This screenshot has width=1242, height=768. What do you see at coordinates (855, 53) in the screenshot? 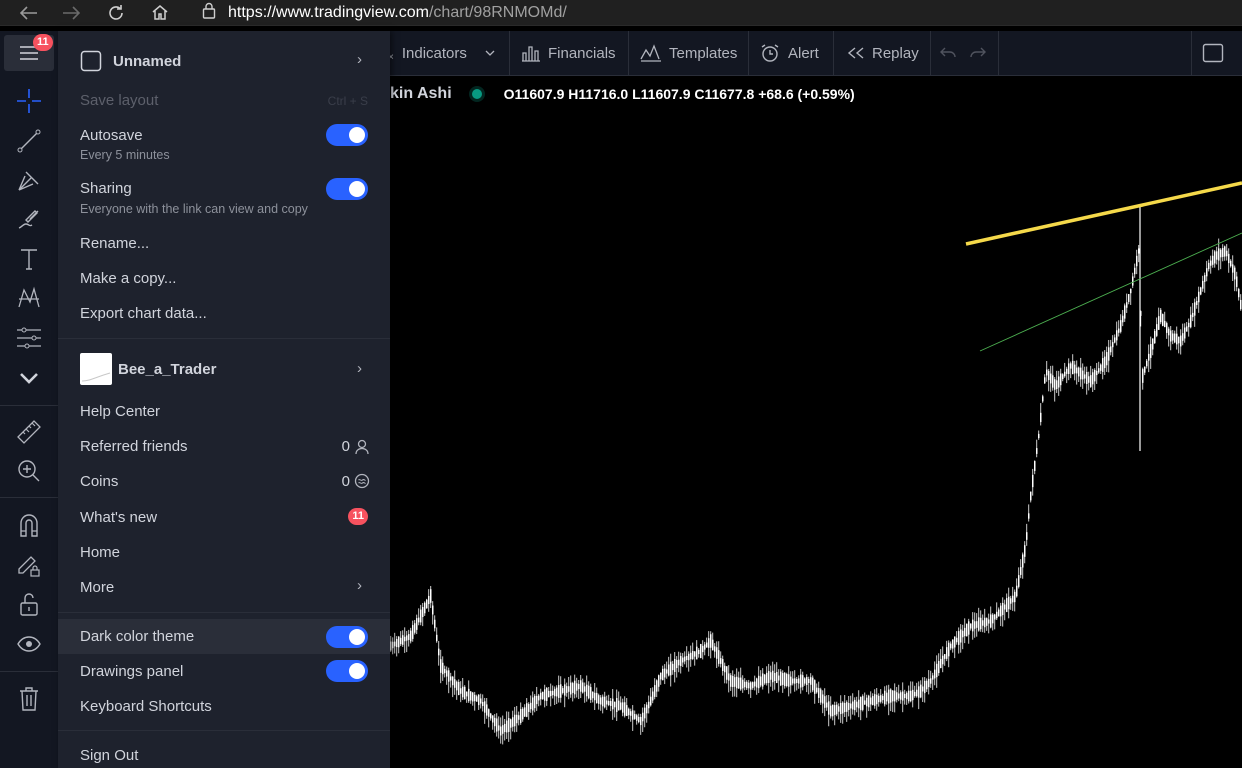
I see `replay-icon` at bounding box center [855, 53].